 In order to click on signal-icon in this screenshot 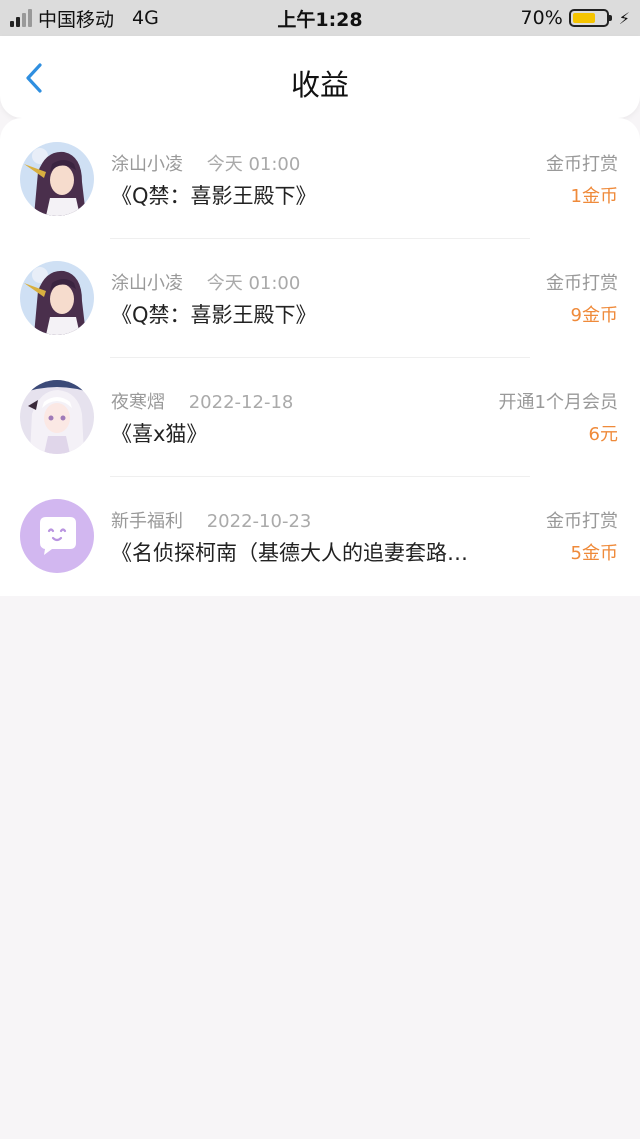, I will do `click(21, 18)`.